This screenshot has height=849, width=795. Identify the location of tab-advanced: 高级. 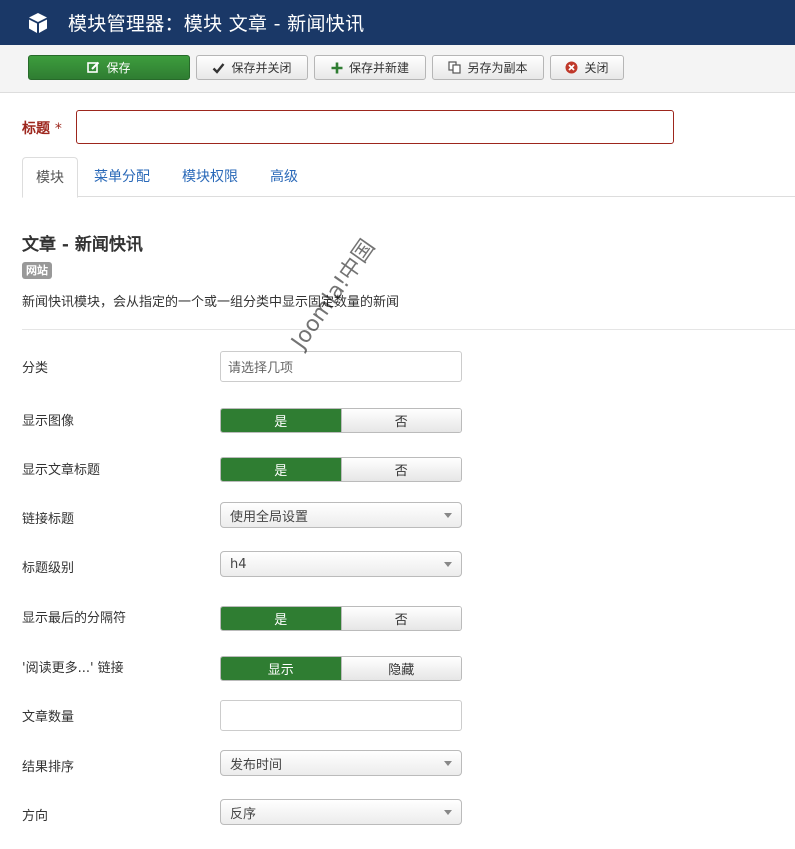
(284, 177).